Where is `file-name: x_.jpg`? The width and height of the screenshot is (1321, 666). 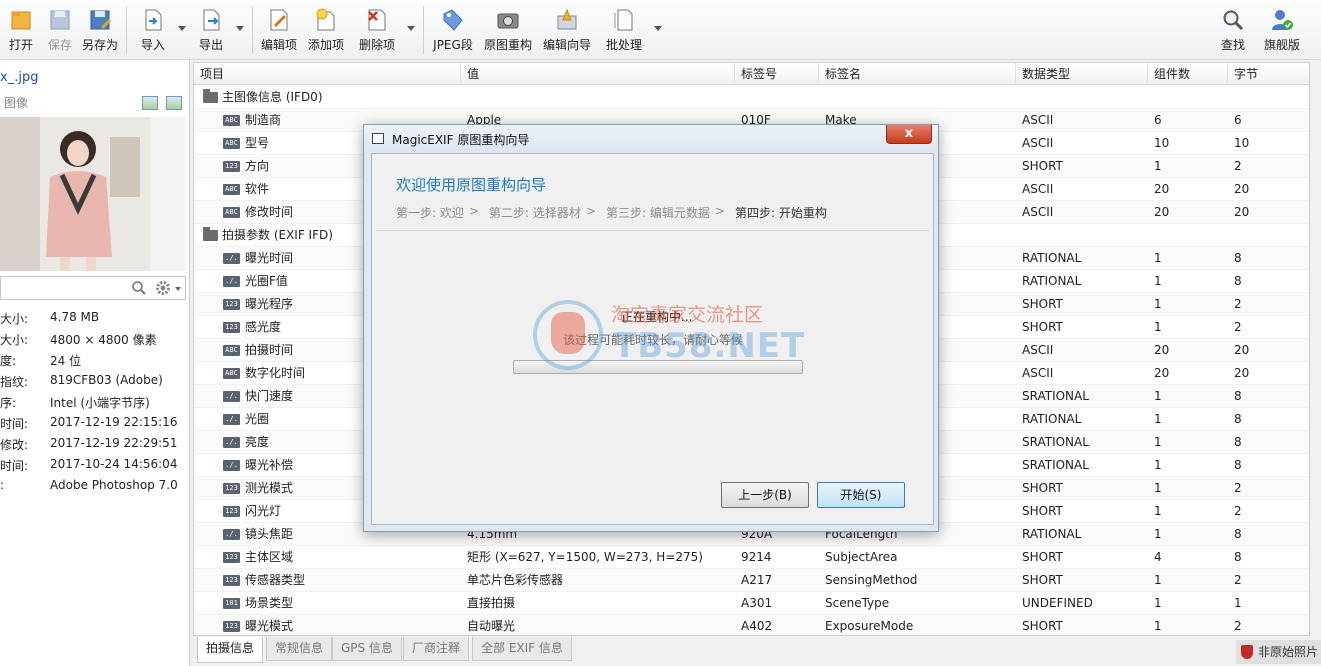 file-name: x_.jpg is located at coordinates (19, 77).